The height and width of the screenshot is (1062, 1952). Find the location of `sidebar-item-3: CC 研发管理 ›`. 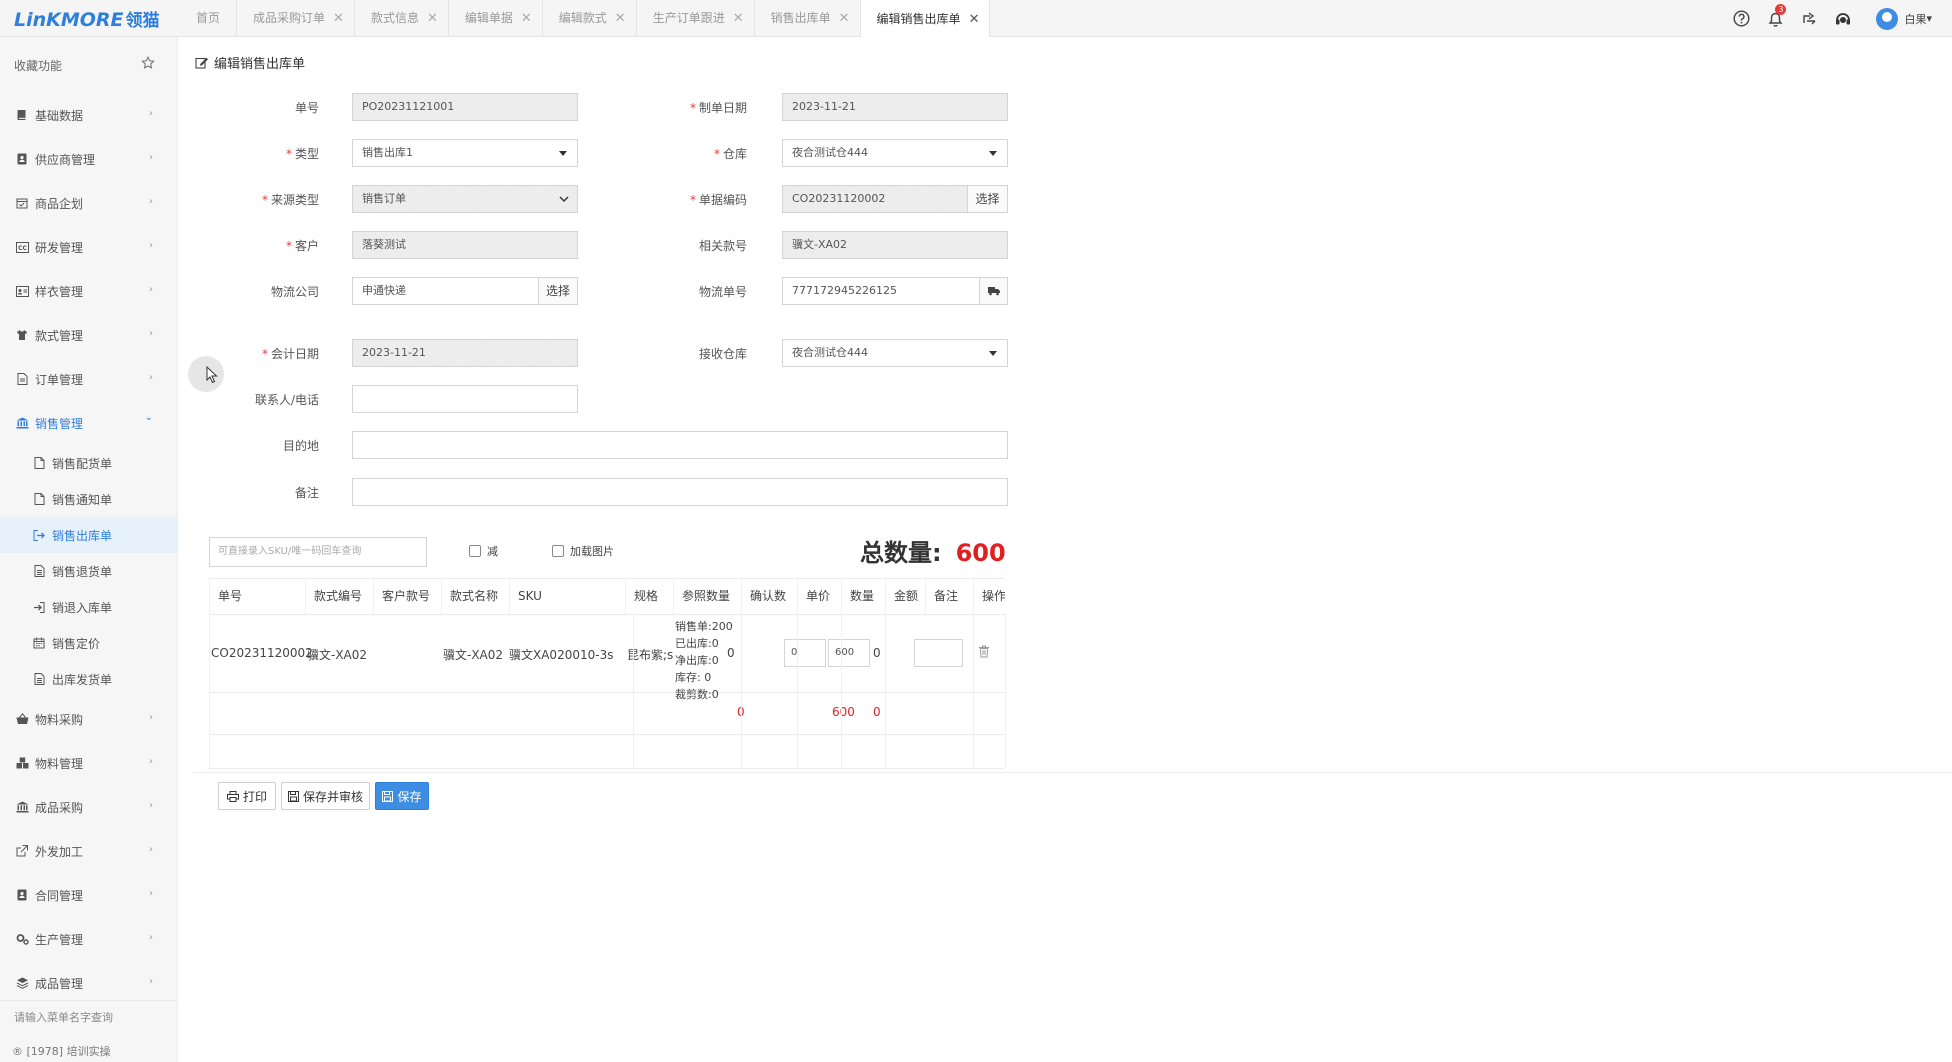

sidebar-item-3: CC 研发管理 › is located at coordinates (88, 247).